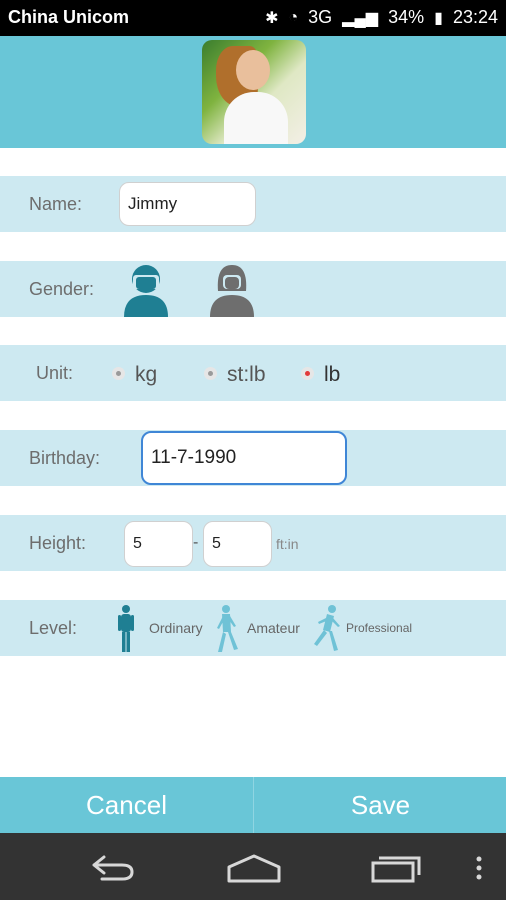 This screenshot has height=900, width=506. Describe the element at coordinates (176, 628) in the screenshot. I see `level-ordinary-label: Ordinary` at that location.